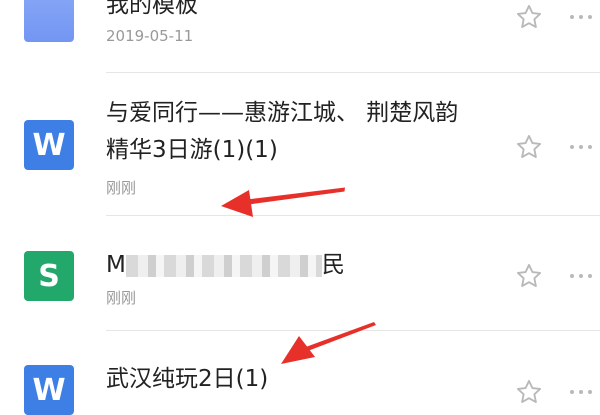  I want to click on annotation-arrows, so click(298, 275).